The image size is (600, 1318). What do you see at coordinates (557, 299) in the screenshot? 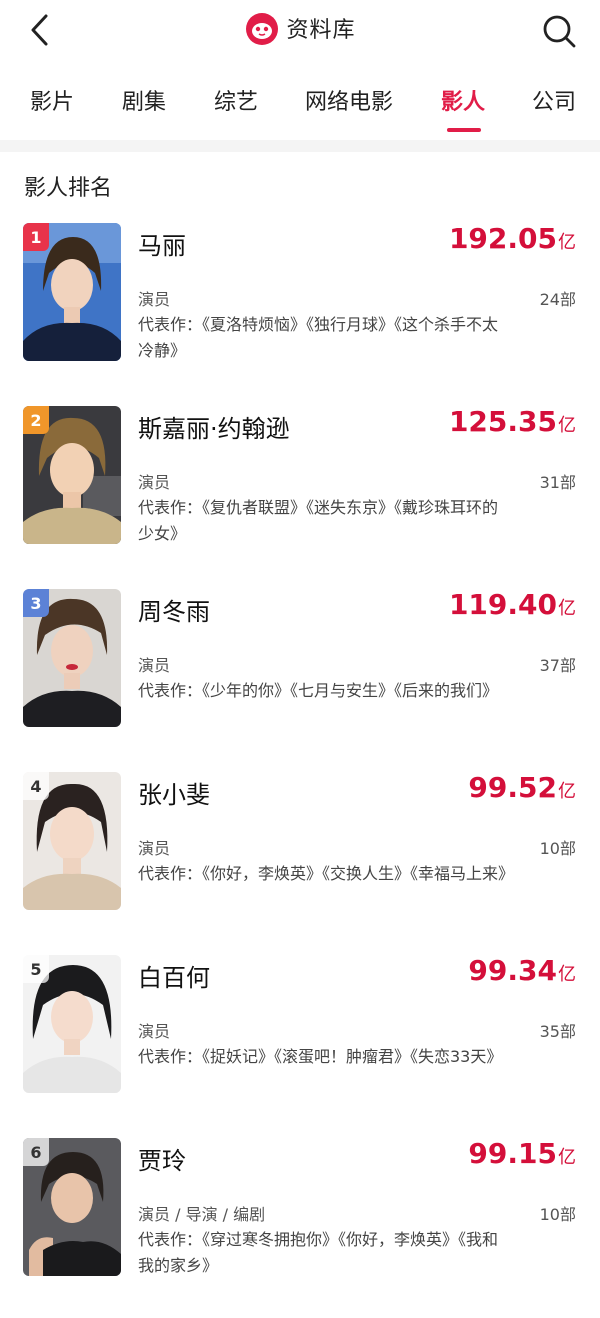
I see `work-count: 24部` at bounding box center [557, 299].